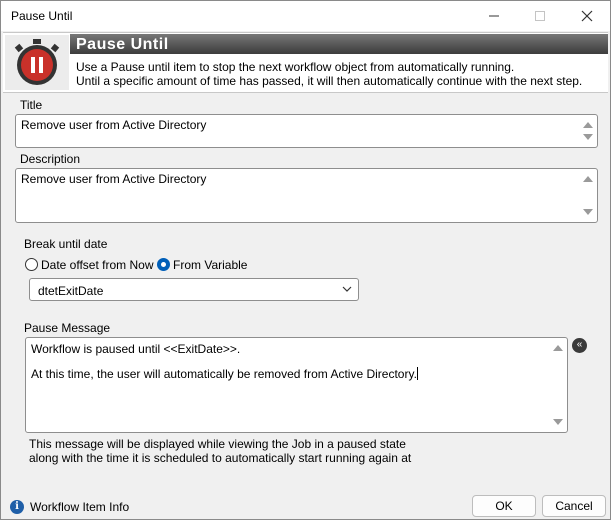 The height and width of the screenshot is (520, 611). What do you see at coordinates (347, 289) in the screenshot?
I see `chevron-down-icon` at bounding box center [347, 289].